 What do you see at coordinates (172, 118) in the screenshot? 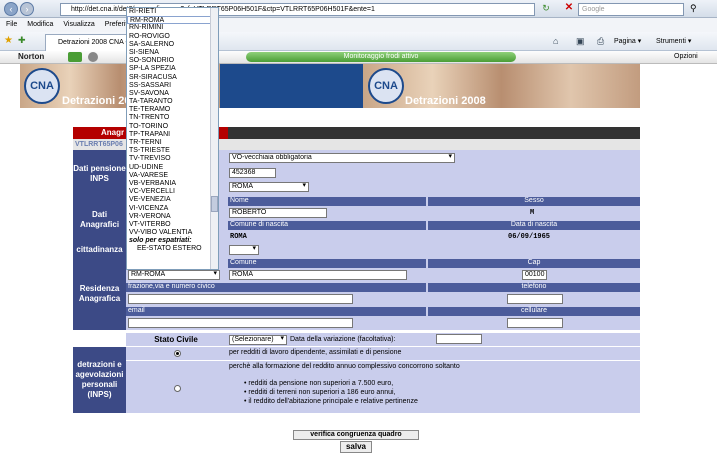
I see `dropdown-option: TN-TRENTO` at bounding box center [172, 118].